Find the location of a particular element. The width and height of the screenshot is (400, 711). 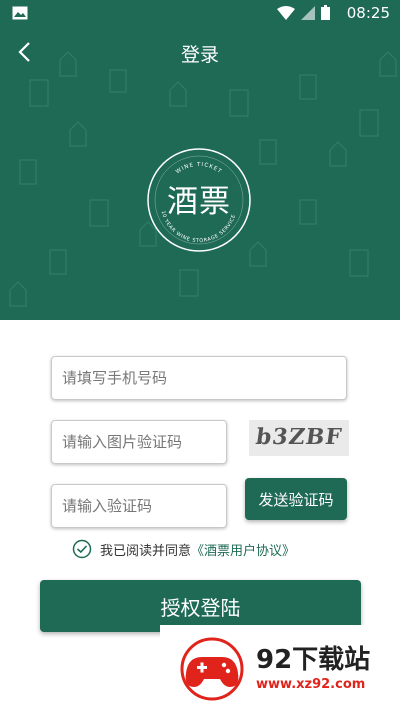

agreement-row: 我已阅读并同意 《酒票用户协议》 is located at coordinates (183, 549).